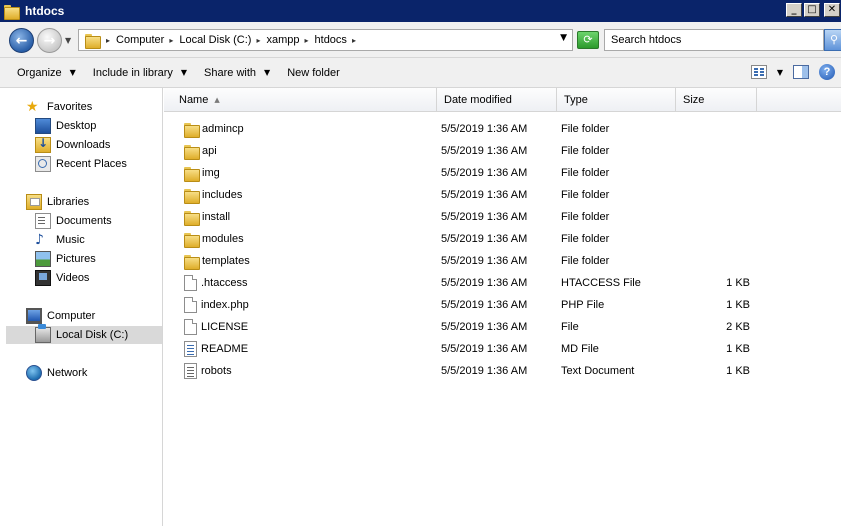 The width and height of the screenshot is (841, 526). I want to click on file-row: templates 5/5/2019 1:36 AM File folder, so click(502, 261).